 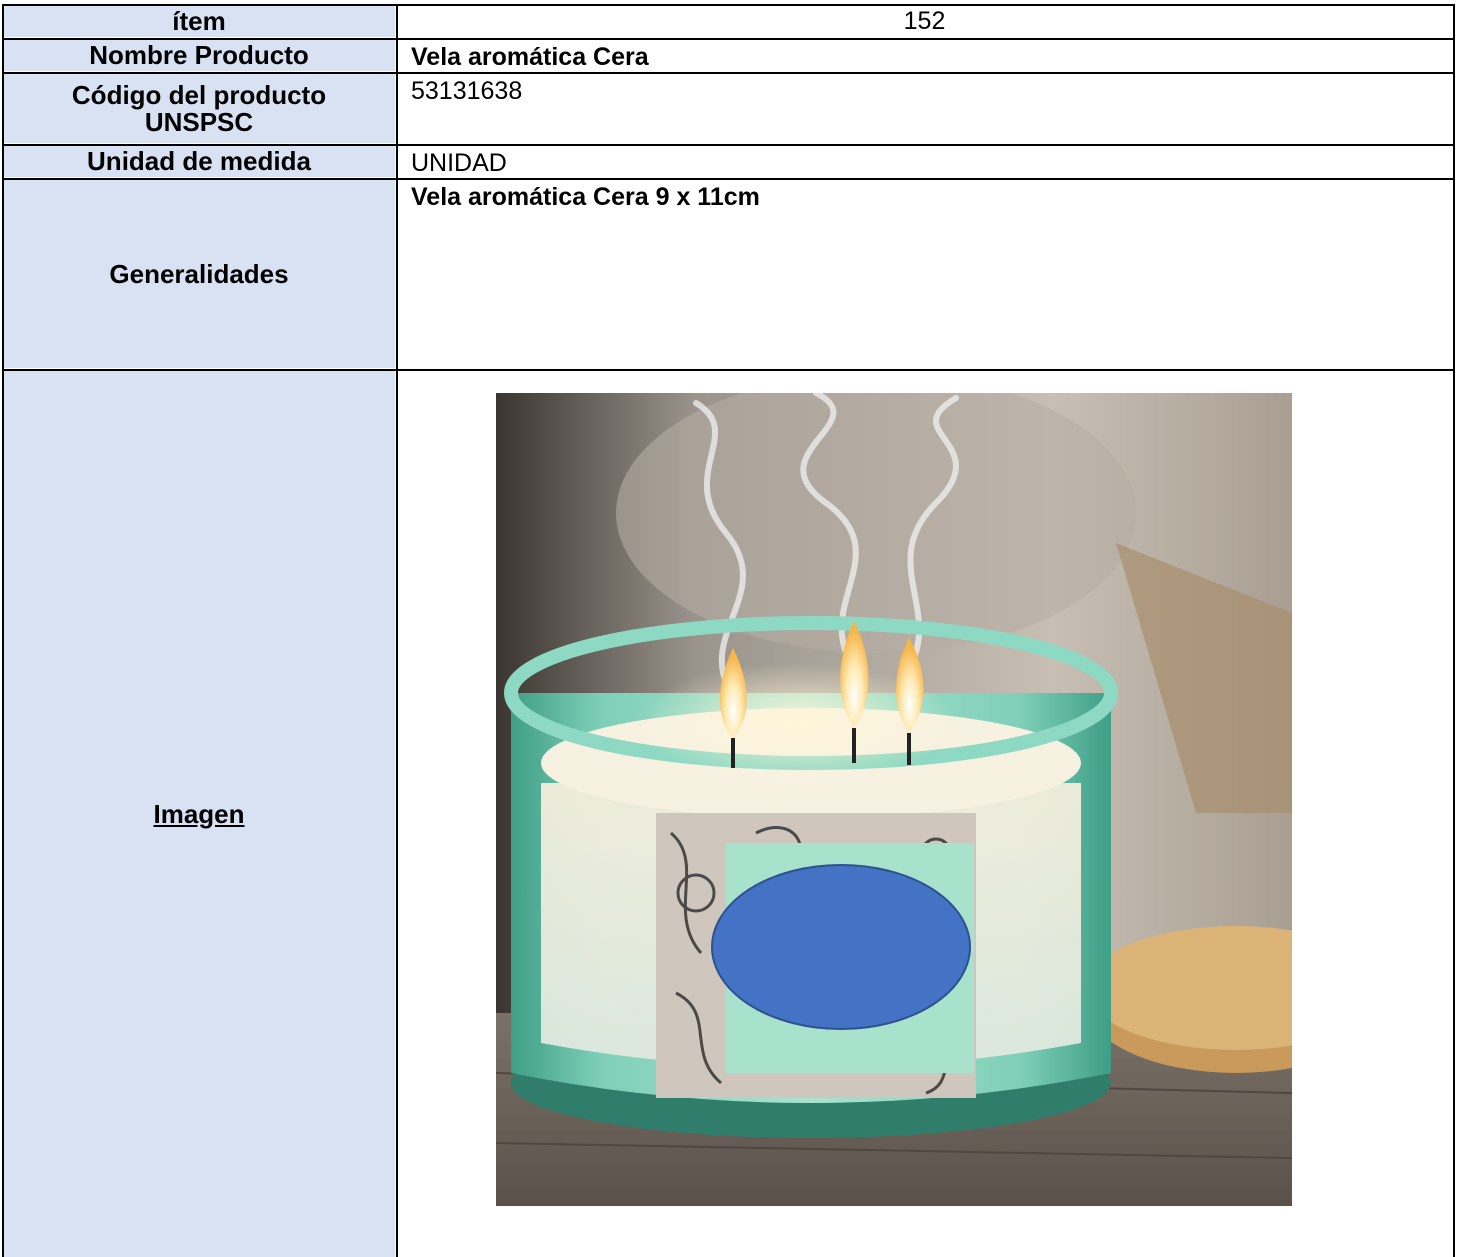 I want to click on label-generalidades-text: Generalidades, so click(x=199, y=273).